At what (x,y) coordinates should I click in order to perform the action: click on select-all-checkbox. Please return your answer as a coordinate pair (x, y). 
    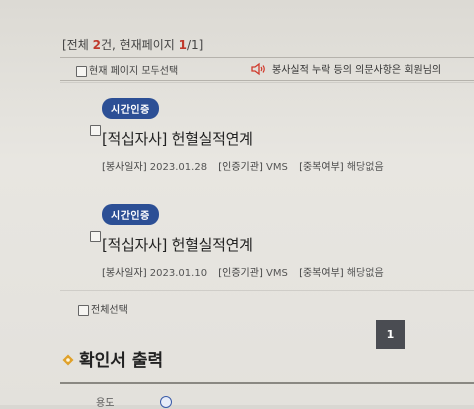
    Looking at the image, I should click on (83, 310).